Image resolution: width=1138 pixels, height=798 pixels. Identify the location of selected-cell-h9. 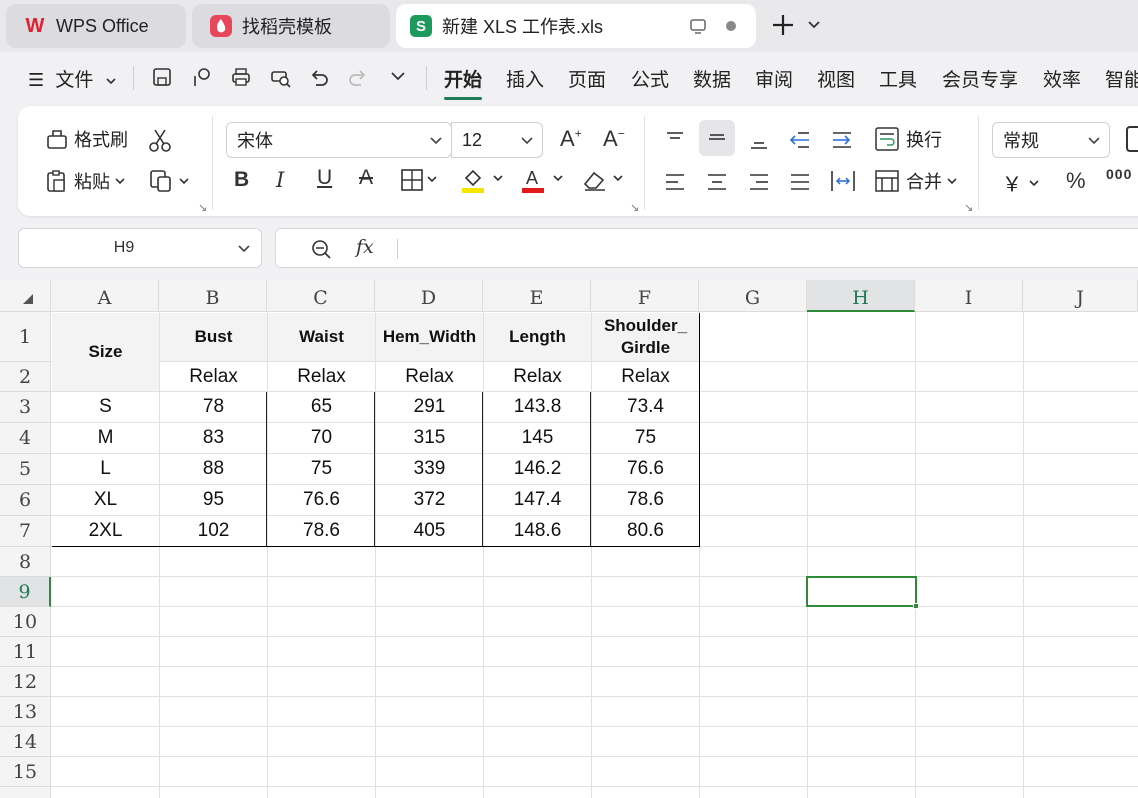
(861, 591).